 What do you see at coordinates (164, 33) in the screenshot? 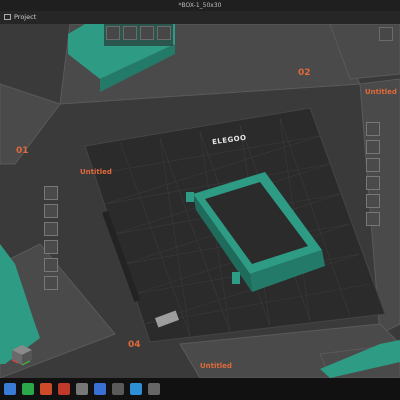
I see `box-icon` at bounding box center [164, 33].